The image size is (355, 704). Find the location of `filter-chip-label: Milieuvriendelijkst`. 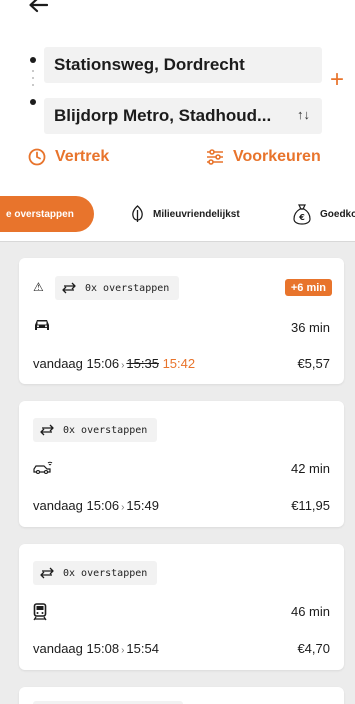

filter-chip-label: Milieuvriendelijkst is located at coordinates (196, 214).